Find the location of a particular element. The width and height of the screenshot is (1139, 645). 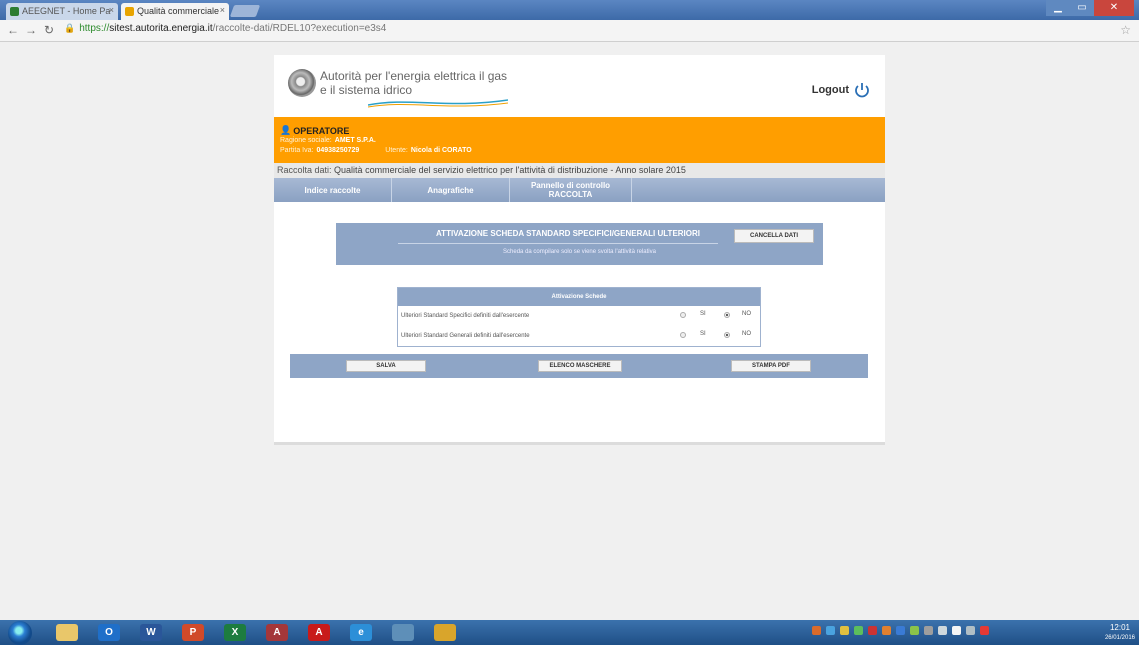

action-bar: SALVA ELENCO MASCHERE STAMPA PDF is located at coordinates (579, 366).